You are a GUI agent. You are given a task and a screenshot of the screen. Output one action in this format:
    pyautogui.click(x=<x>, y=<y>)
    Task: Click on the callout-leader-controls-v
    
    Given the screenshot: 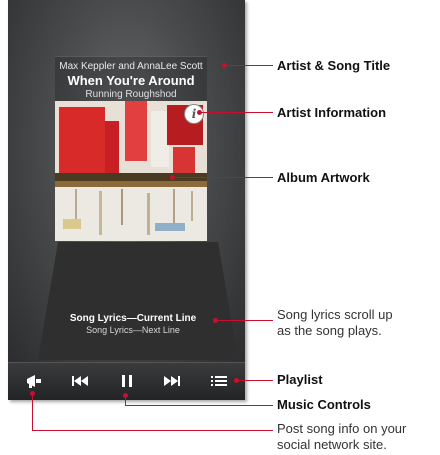 What is the action you would take?
    pyautogui.click(x=125, y=400)
    